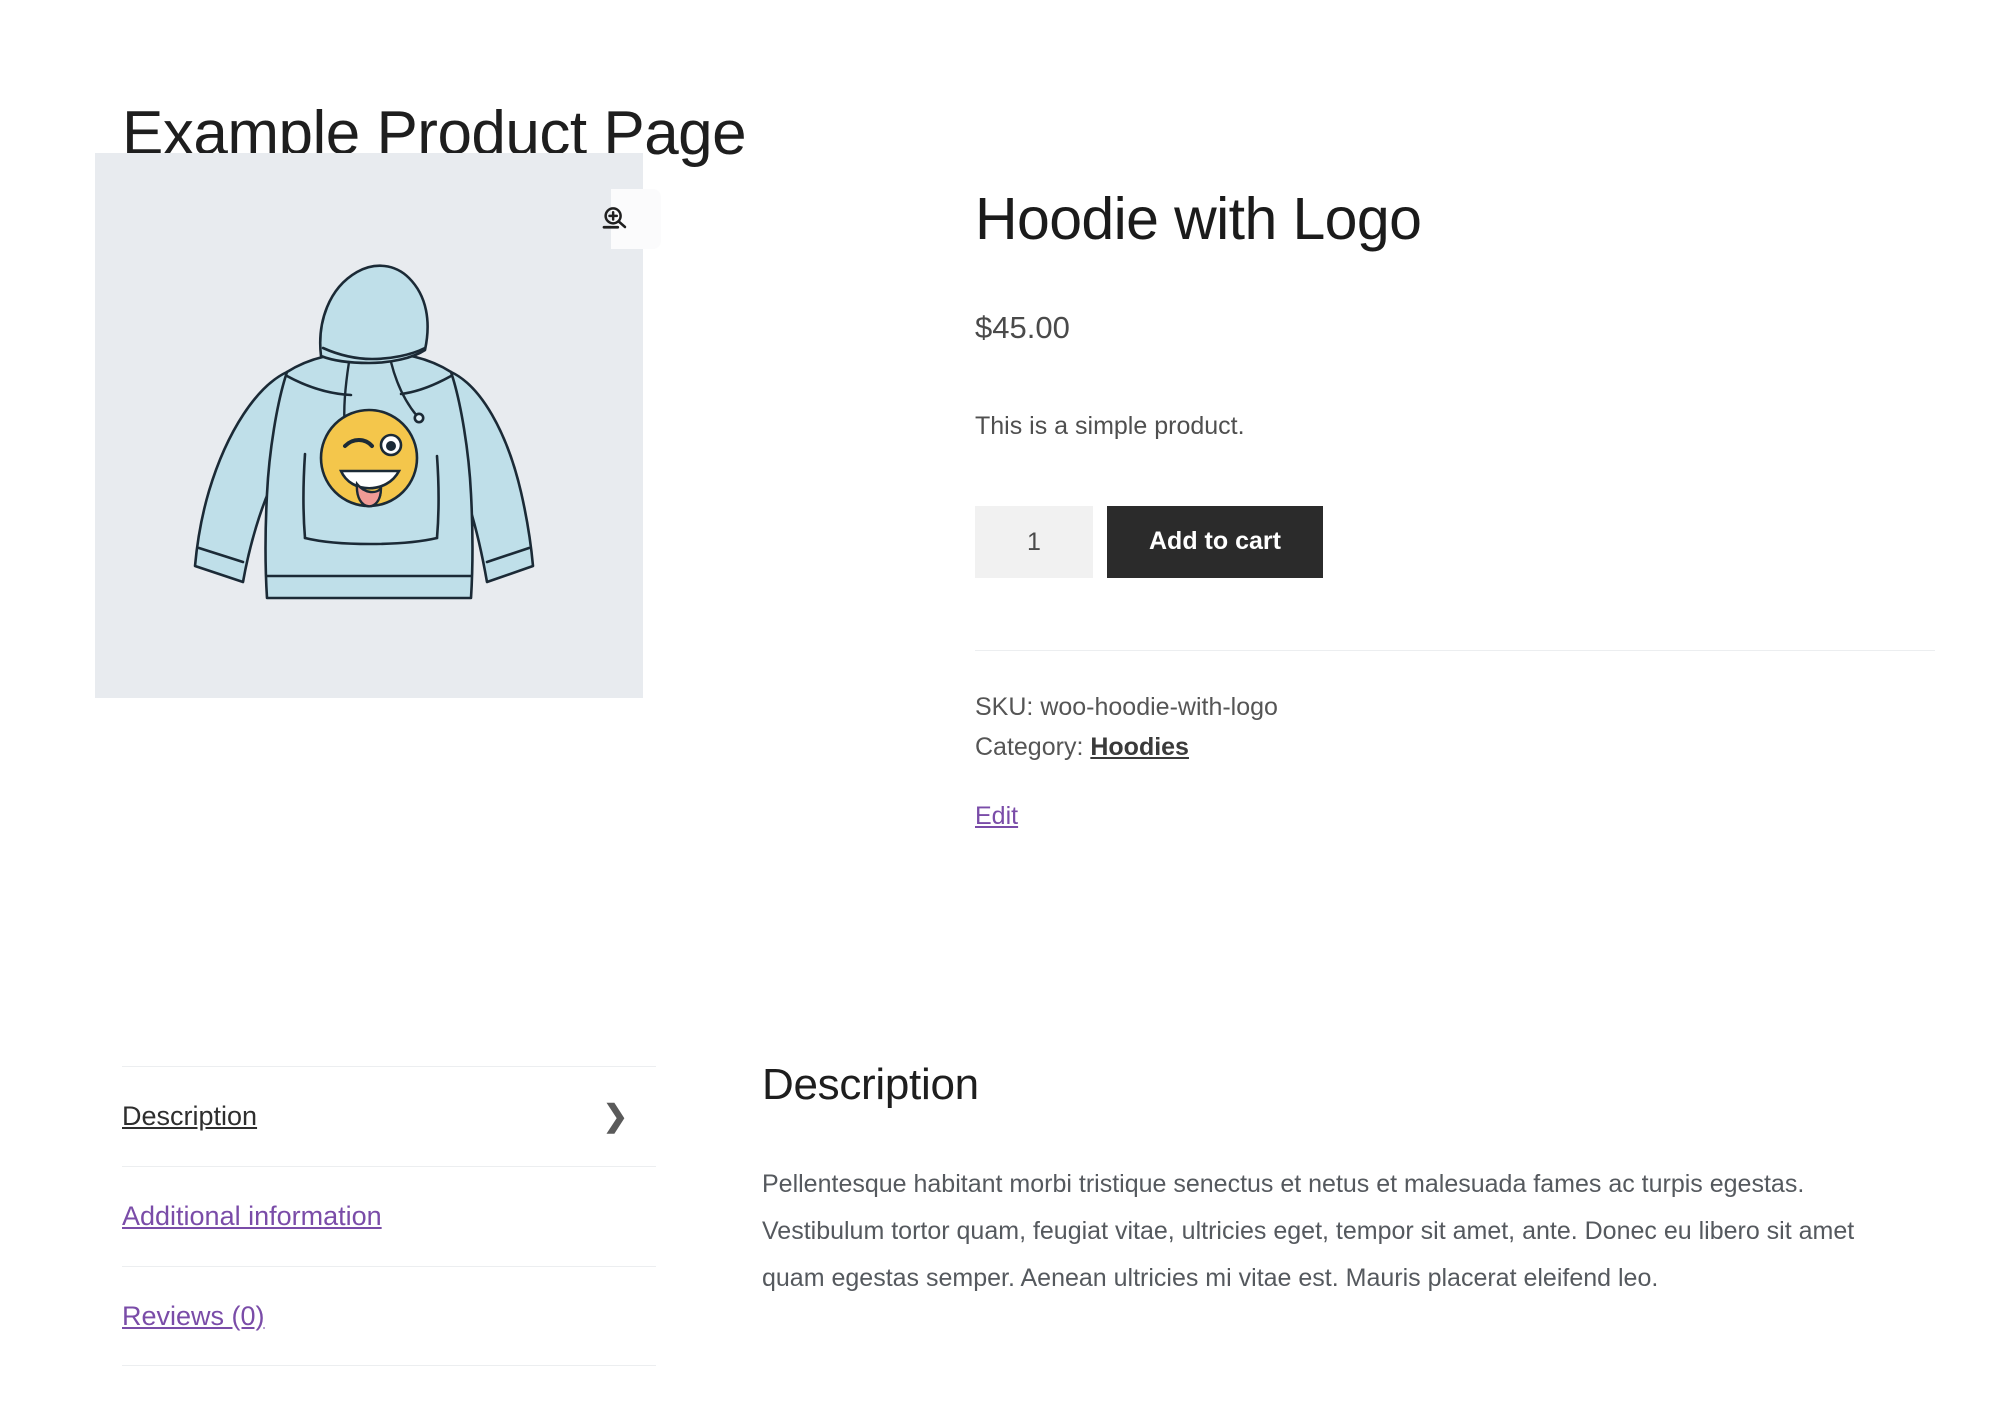 The height and width of the screenshot is (1414, 1999). Describe the element at coordinates (1455, 541) in the screenshot. I see `add-to-cart-form: 1 Add to cart` at that location.